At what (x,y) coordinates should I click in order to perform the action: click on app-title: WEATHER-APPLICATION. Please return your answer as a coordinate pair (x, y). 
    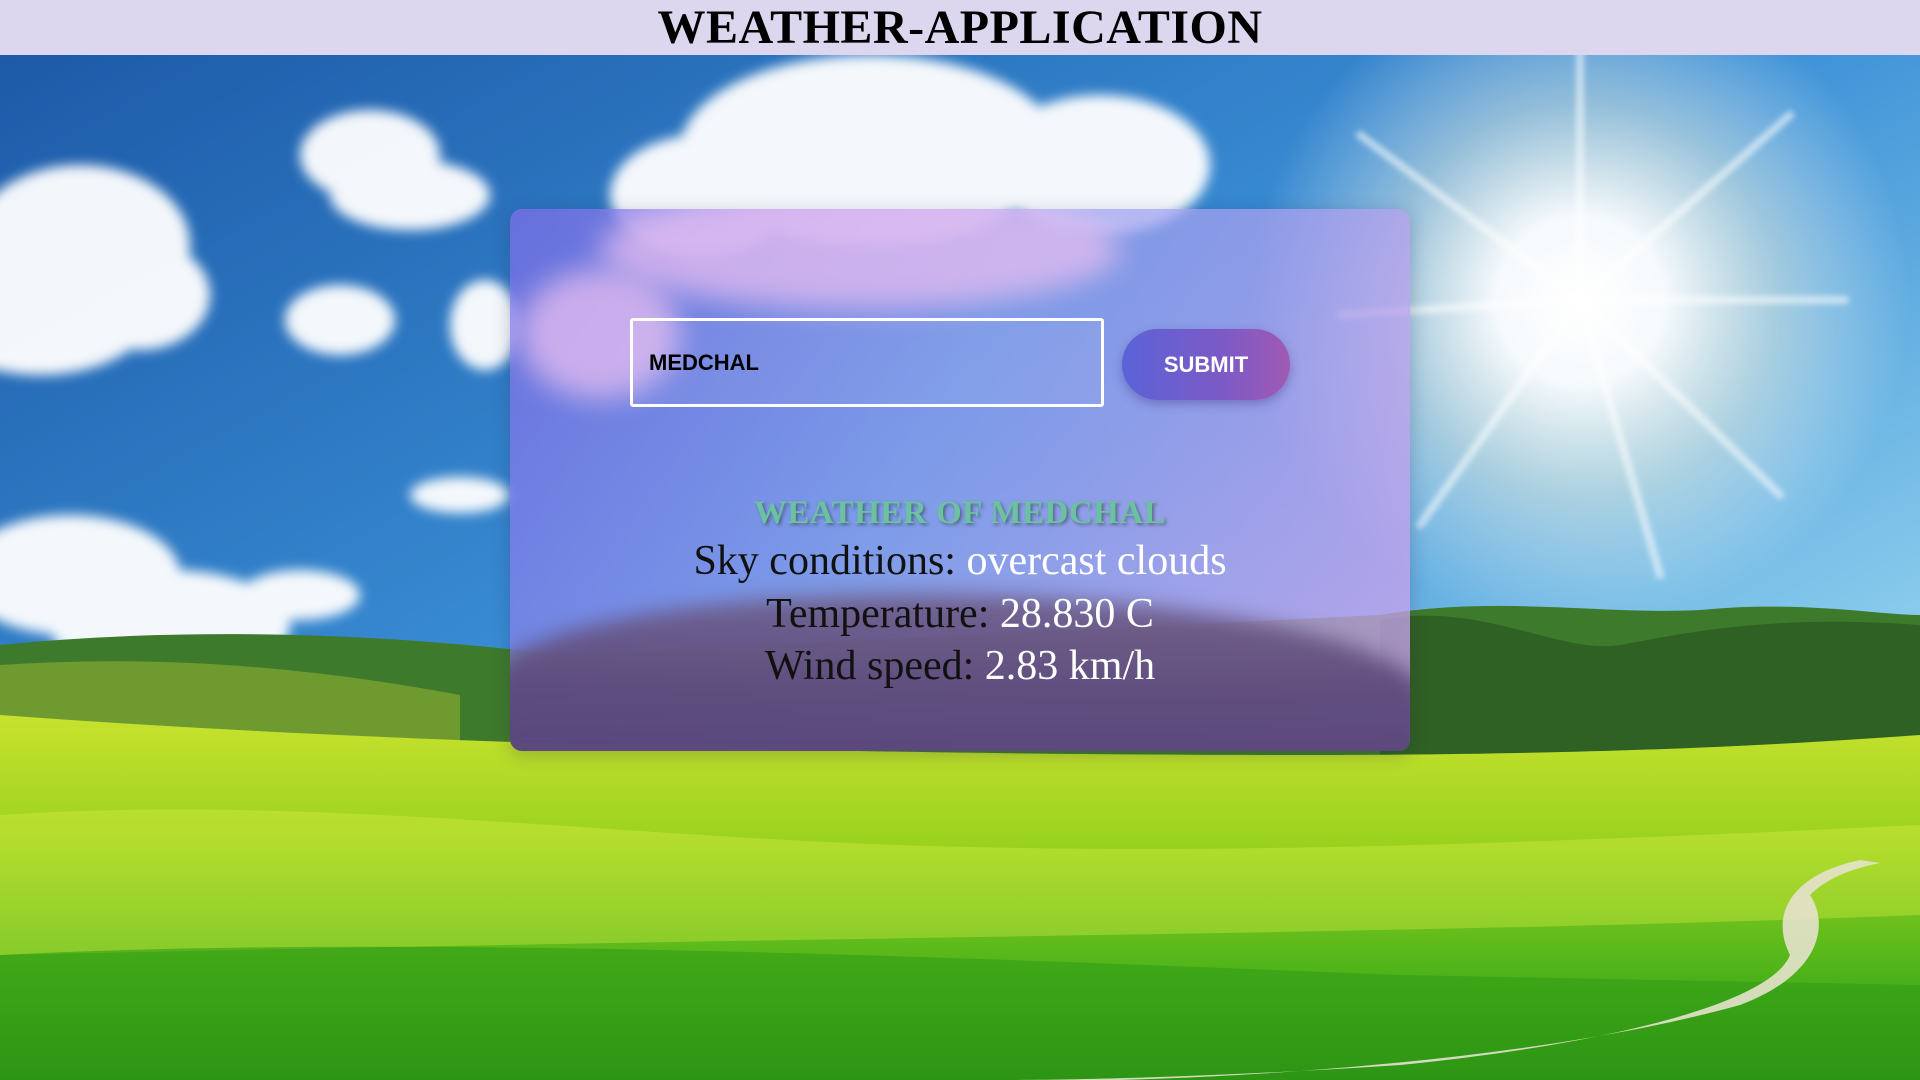
    Looking at the image, I should click on (960, 27).